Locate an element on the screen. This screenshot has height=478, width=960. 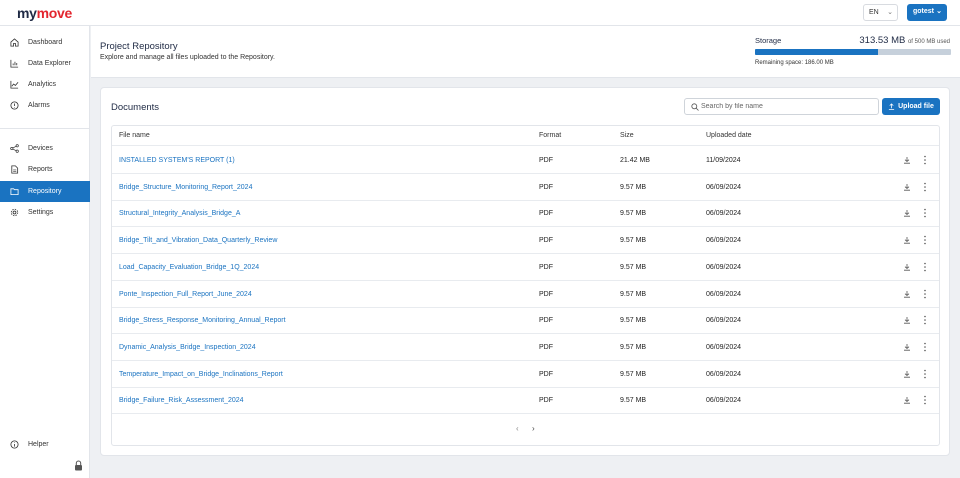
sidebar-item-label: Reports is located at coordinates (40, 169).